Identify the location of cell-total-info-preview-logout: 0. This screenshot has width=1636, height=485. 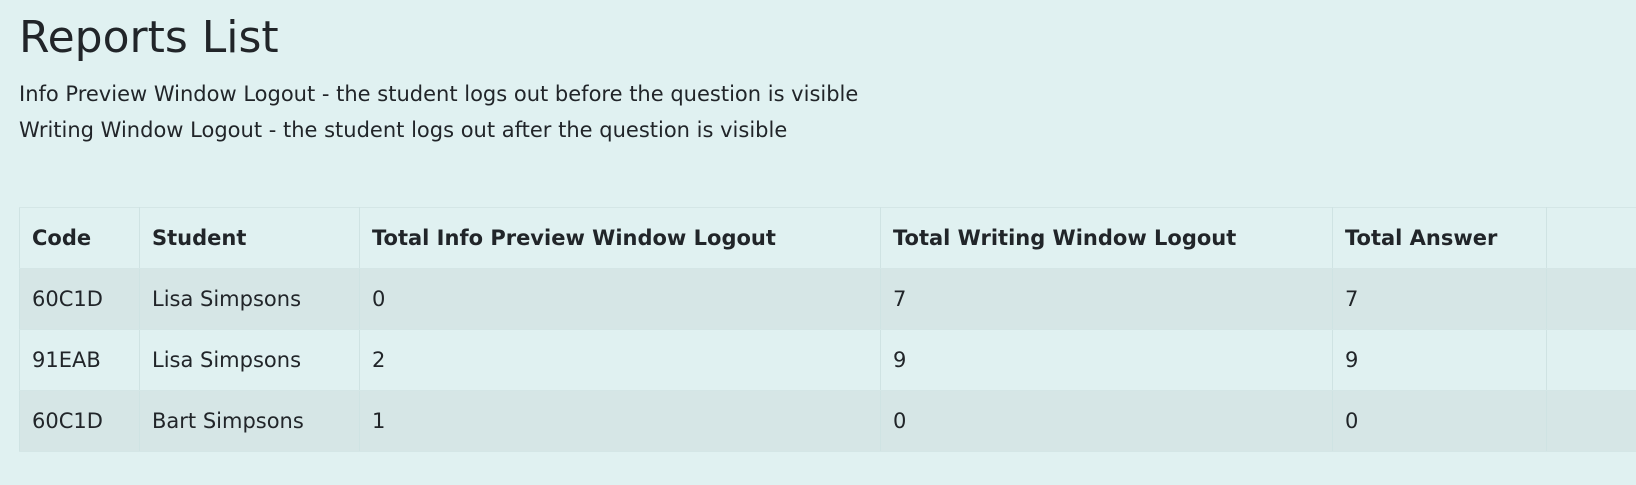
(620, 299).